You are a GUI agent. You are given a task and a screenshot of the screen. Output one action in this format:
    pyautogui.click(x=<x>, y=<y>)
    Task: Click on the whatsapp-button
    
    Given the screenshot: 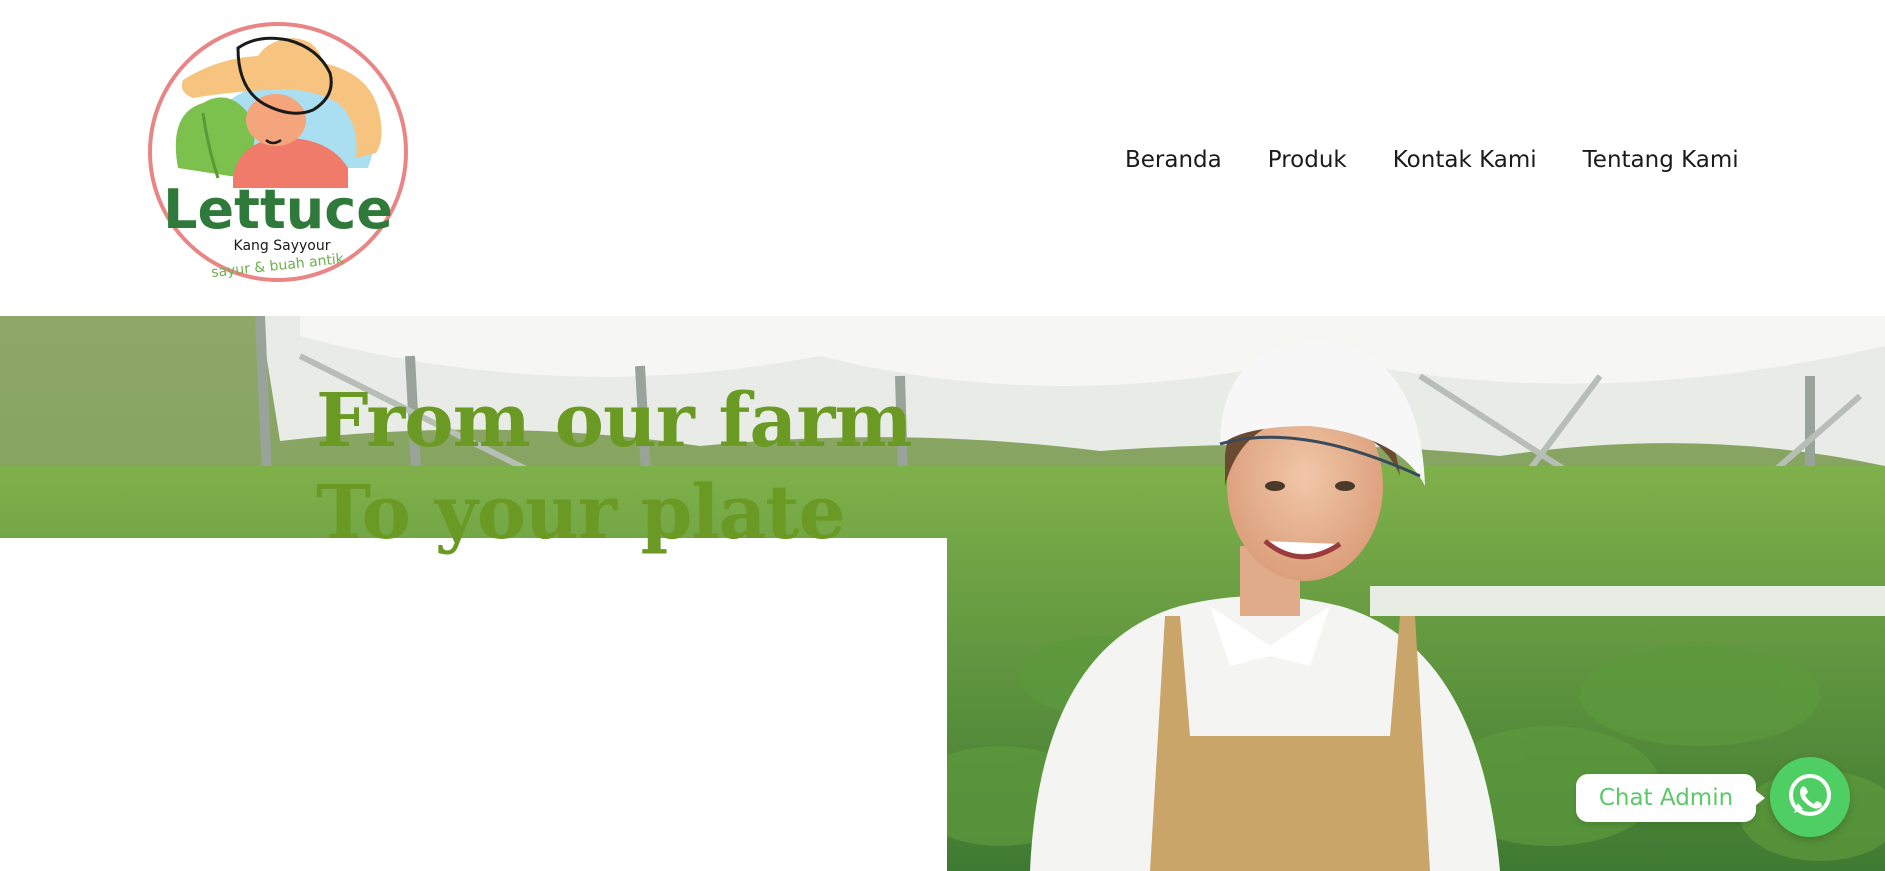 What is the action you would take?
    pyautogui.click(x=1810, y=797)
    